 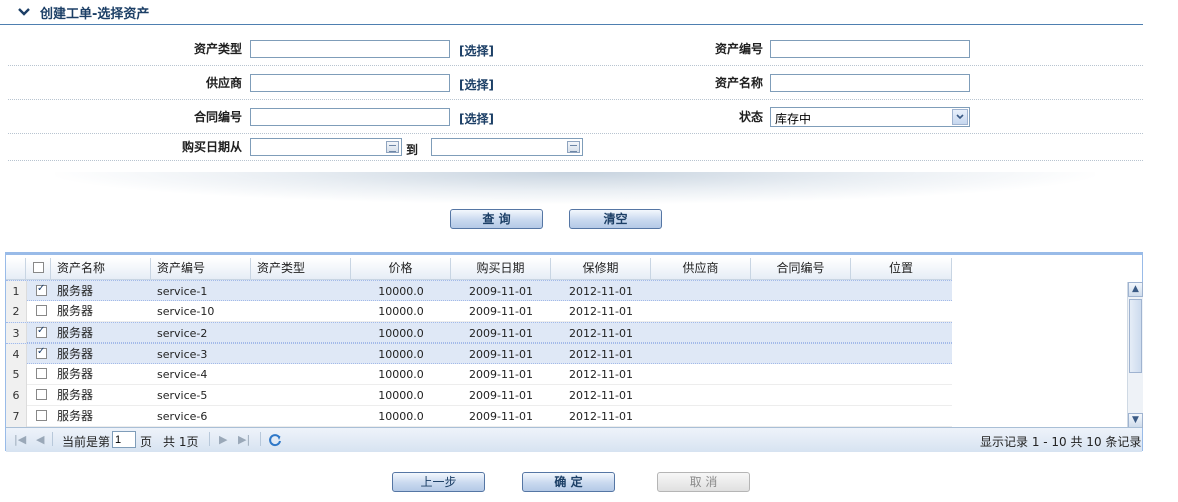 What do you see at coordinates (701, 268) in the screenshot?
I see `col-supplier: 供应商` at bounding box center [701, 268].